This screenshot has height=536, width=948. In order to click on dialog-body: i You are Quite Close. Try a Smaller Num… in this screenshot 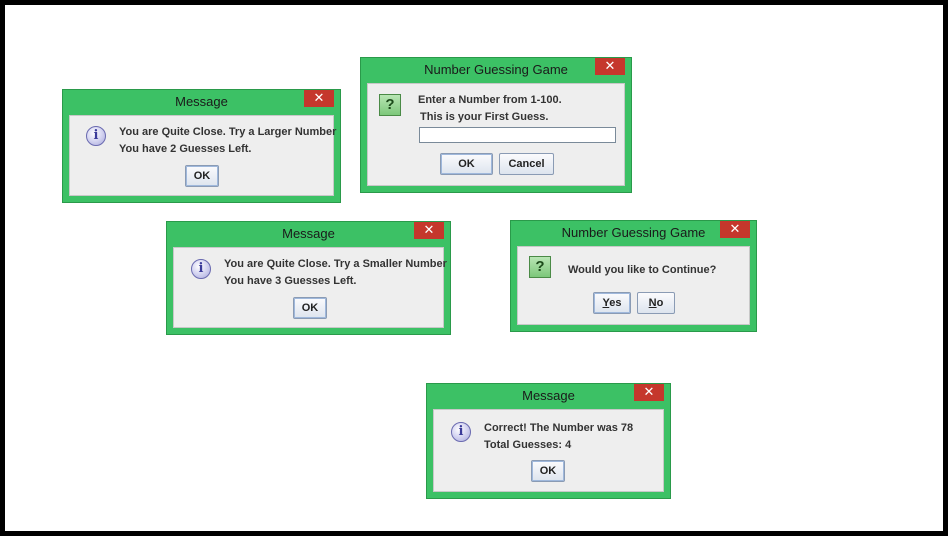, I will do `click(310, 287)`.